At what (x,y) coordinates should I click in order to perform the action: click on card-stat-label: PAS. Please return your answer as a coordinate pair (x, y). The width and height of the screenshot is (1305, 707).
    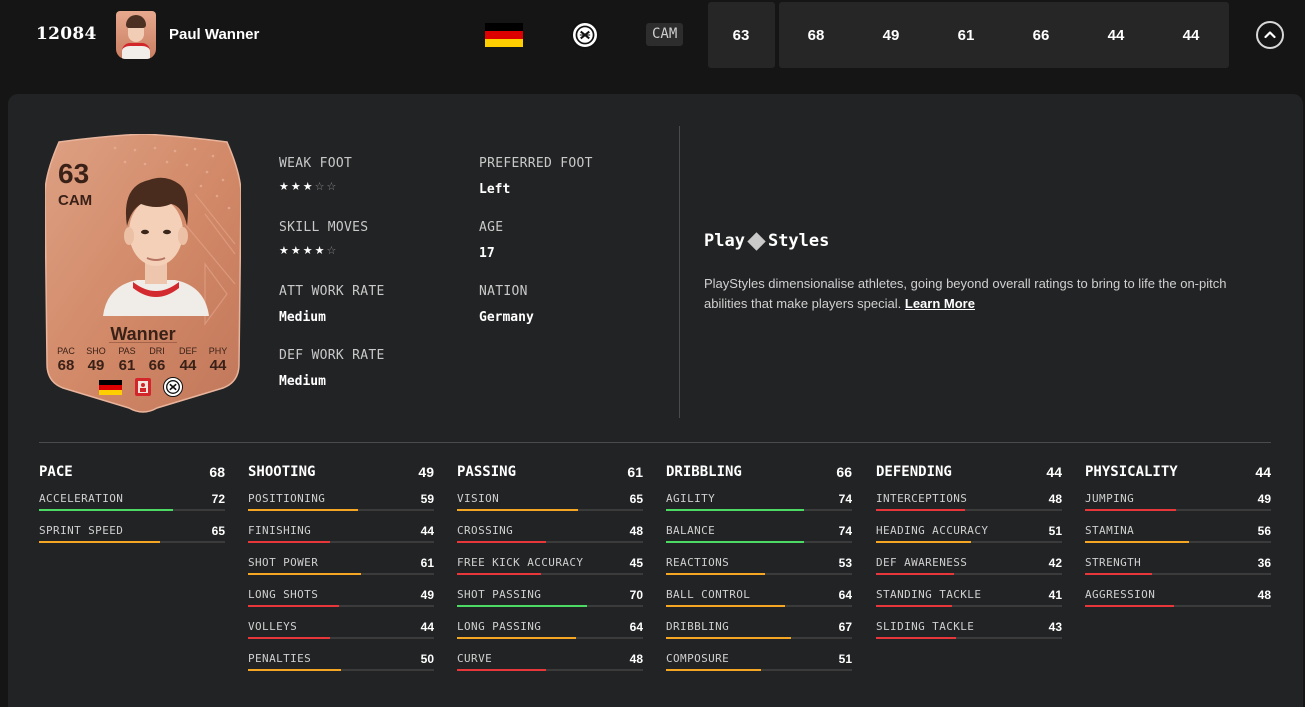
    Looking at the image, I should click on (127, 351).